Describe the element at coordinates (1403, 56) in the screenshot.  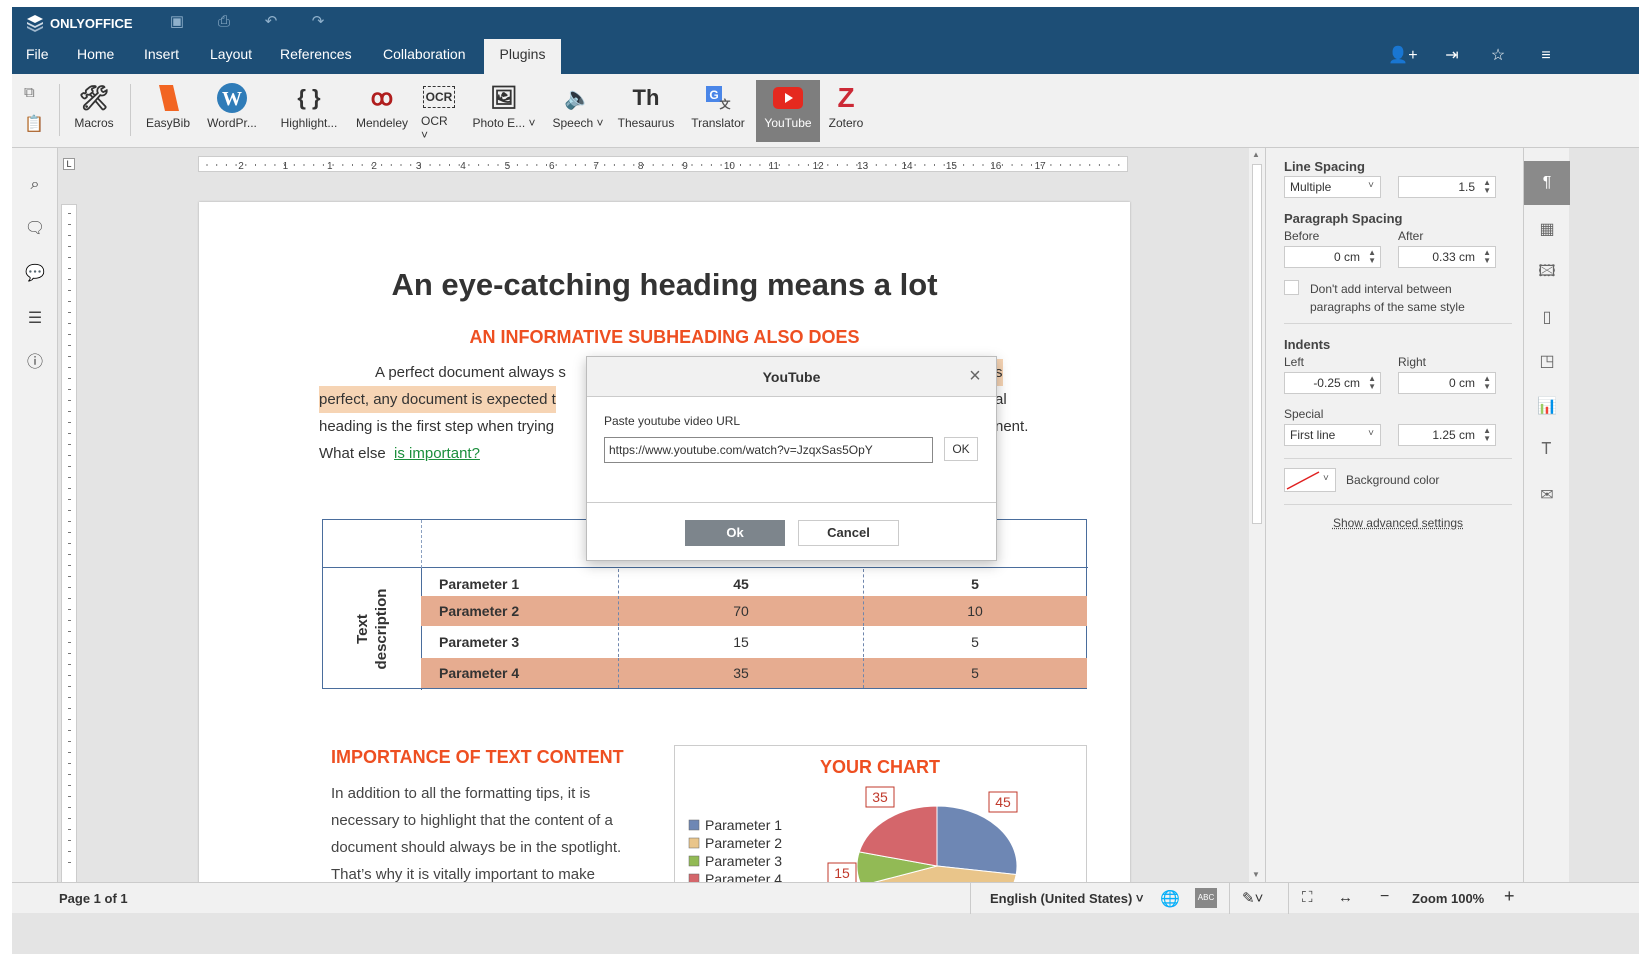
I see `add-user-icon: 👤+` at that location.